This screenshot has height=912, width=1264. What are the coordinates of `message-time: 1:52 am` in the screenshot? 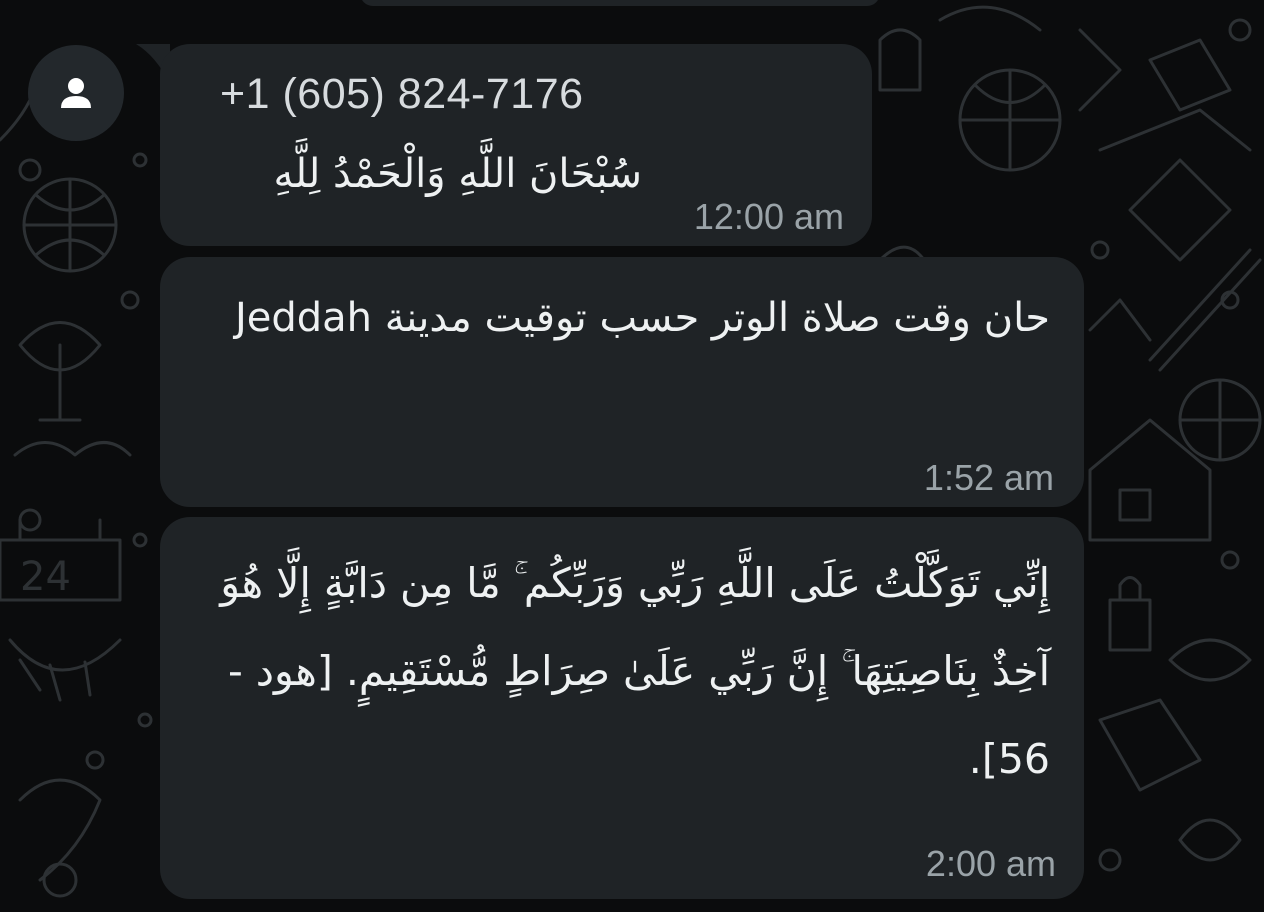 It's located at (988, 477).